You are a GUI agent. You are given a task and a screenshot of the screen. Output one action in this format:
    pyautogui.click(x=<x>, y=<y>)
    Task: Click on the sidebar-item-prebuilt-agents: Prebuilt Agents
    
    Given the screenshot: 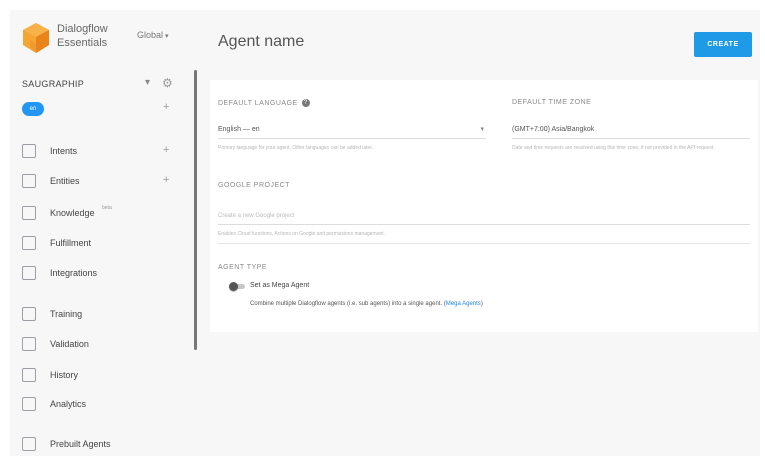 What is the action you would take?
    pyautogui.click(x=104, y=445)
    